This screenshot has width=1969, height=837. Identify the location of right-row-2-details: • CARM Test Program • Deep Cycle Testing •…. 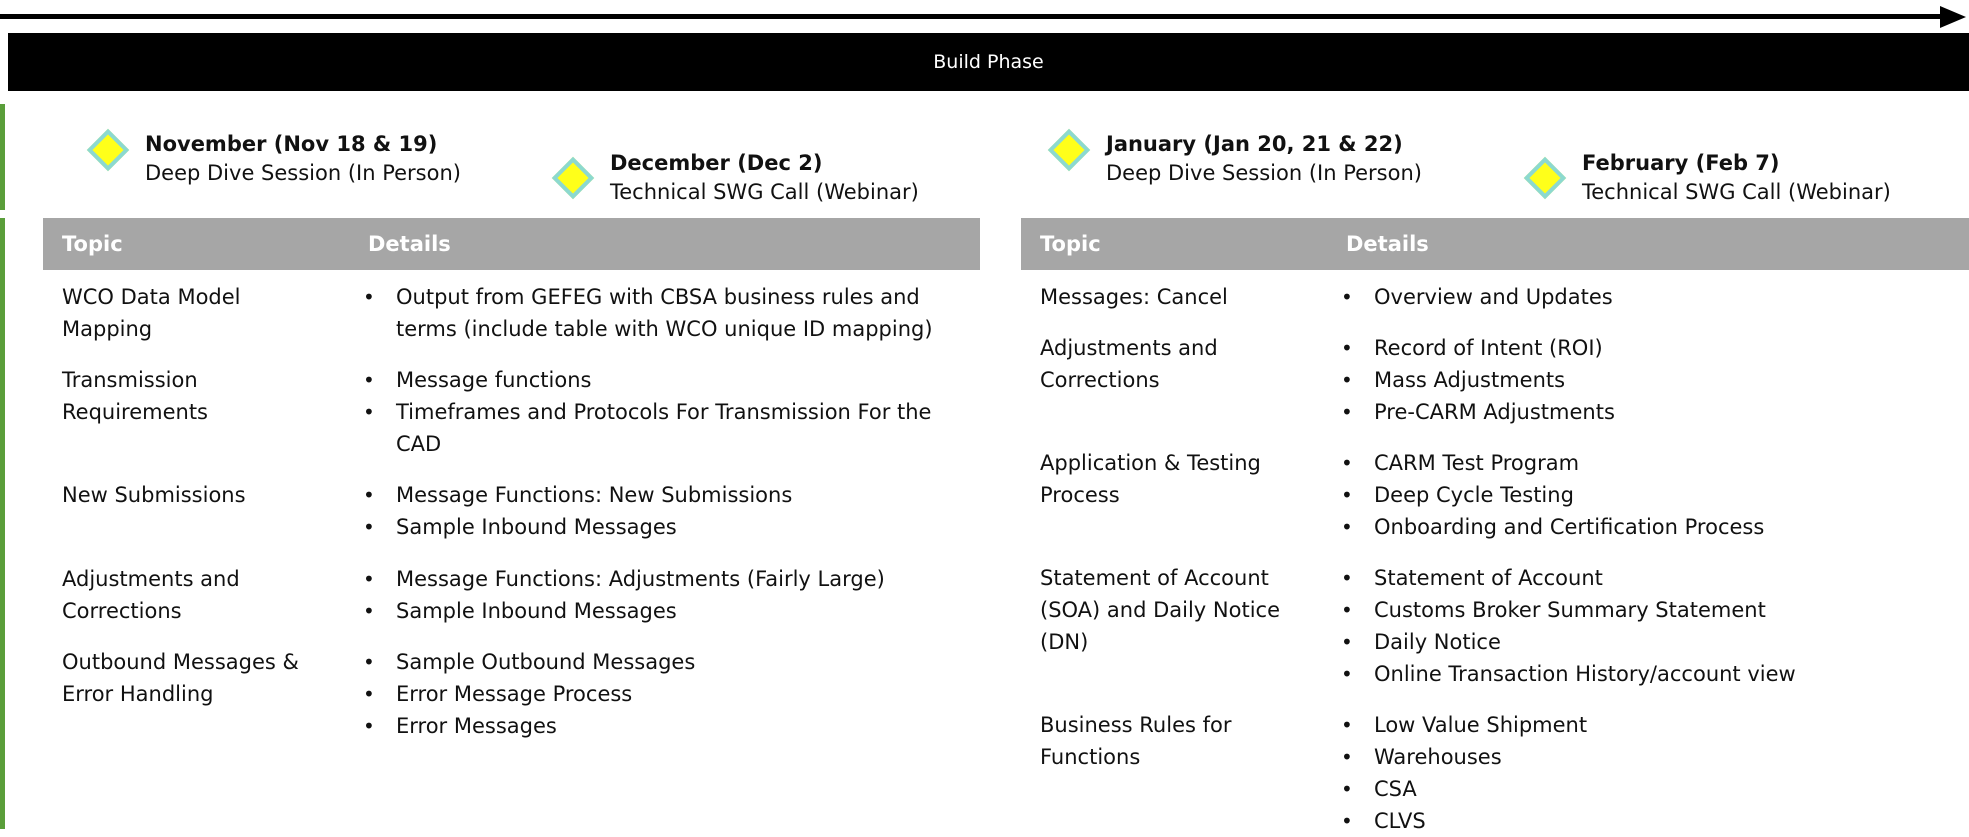
(1648, 495).